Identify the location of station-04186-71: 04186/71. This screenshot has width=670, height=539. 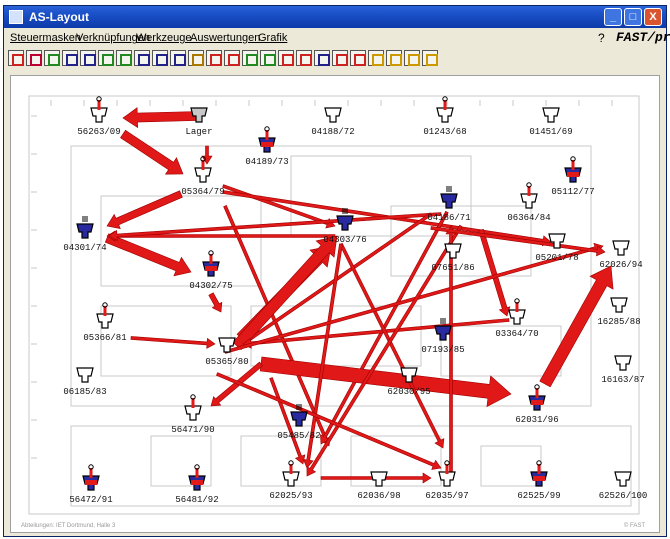
(449, 204).